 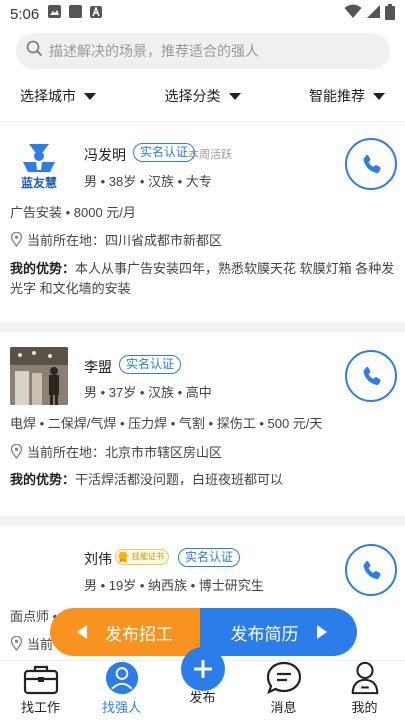 I want to click on tab-messages: 消息, so click(x=283, y=690).